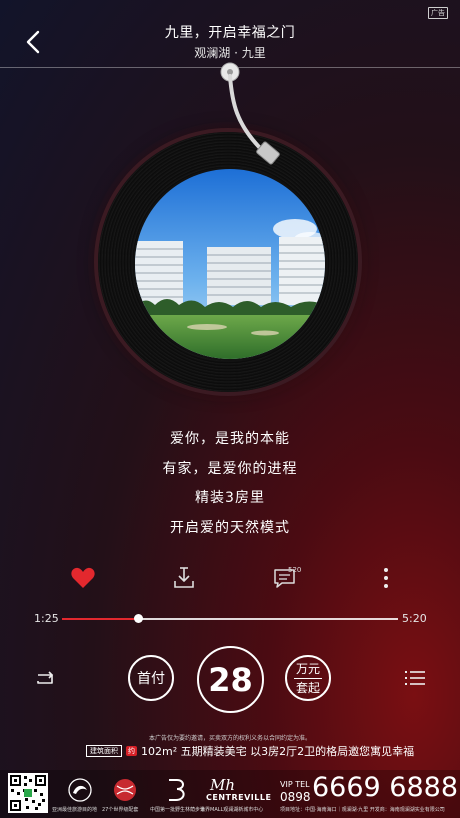  Describe the element at coordinates (138, 618) in the screenshot. I see `progress-knob` at that location.